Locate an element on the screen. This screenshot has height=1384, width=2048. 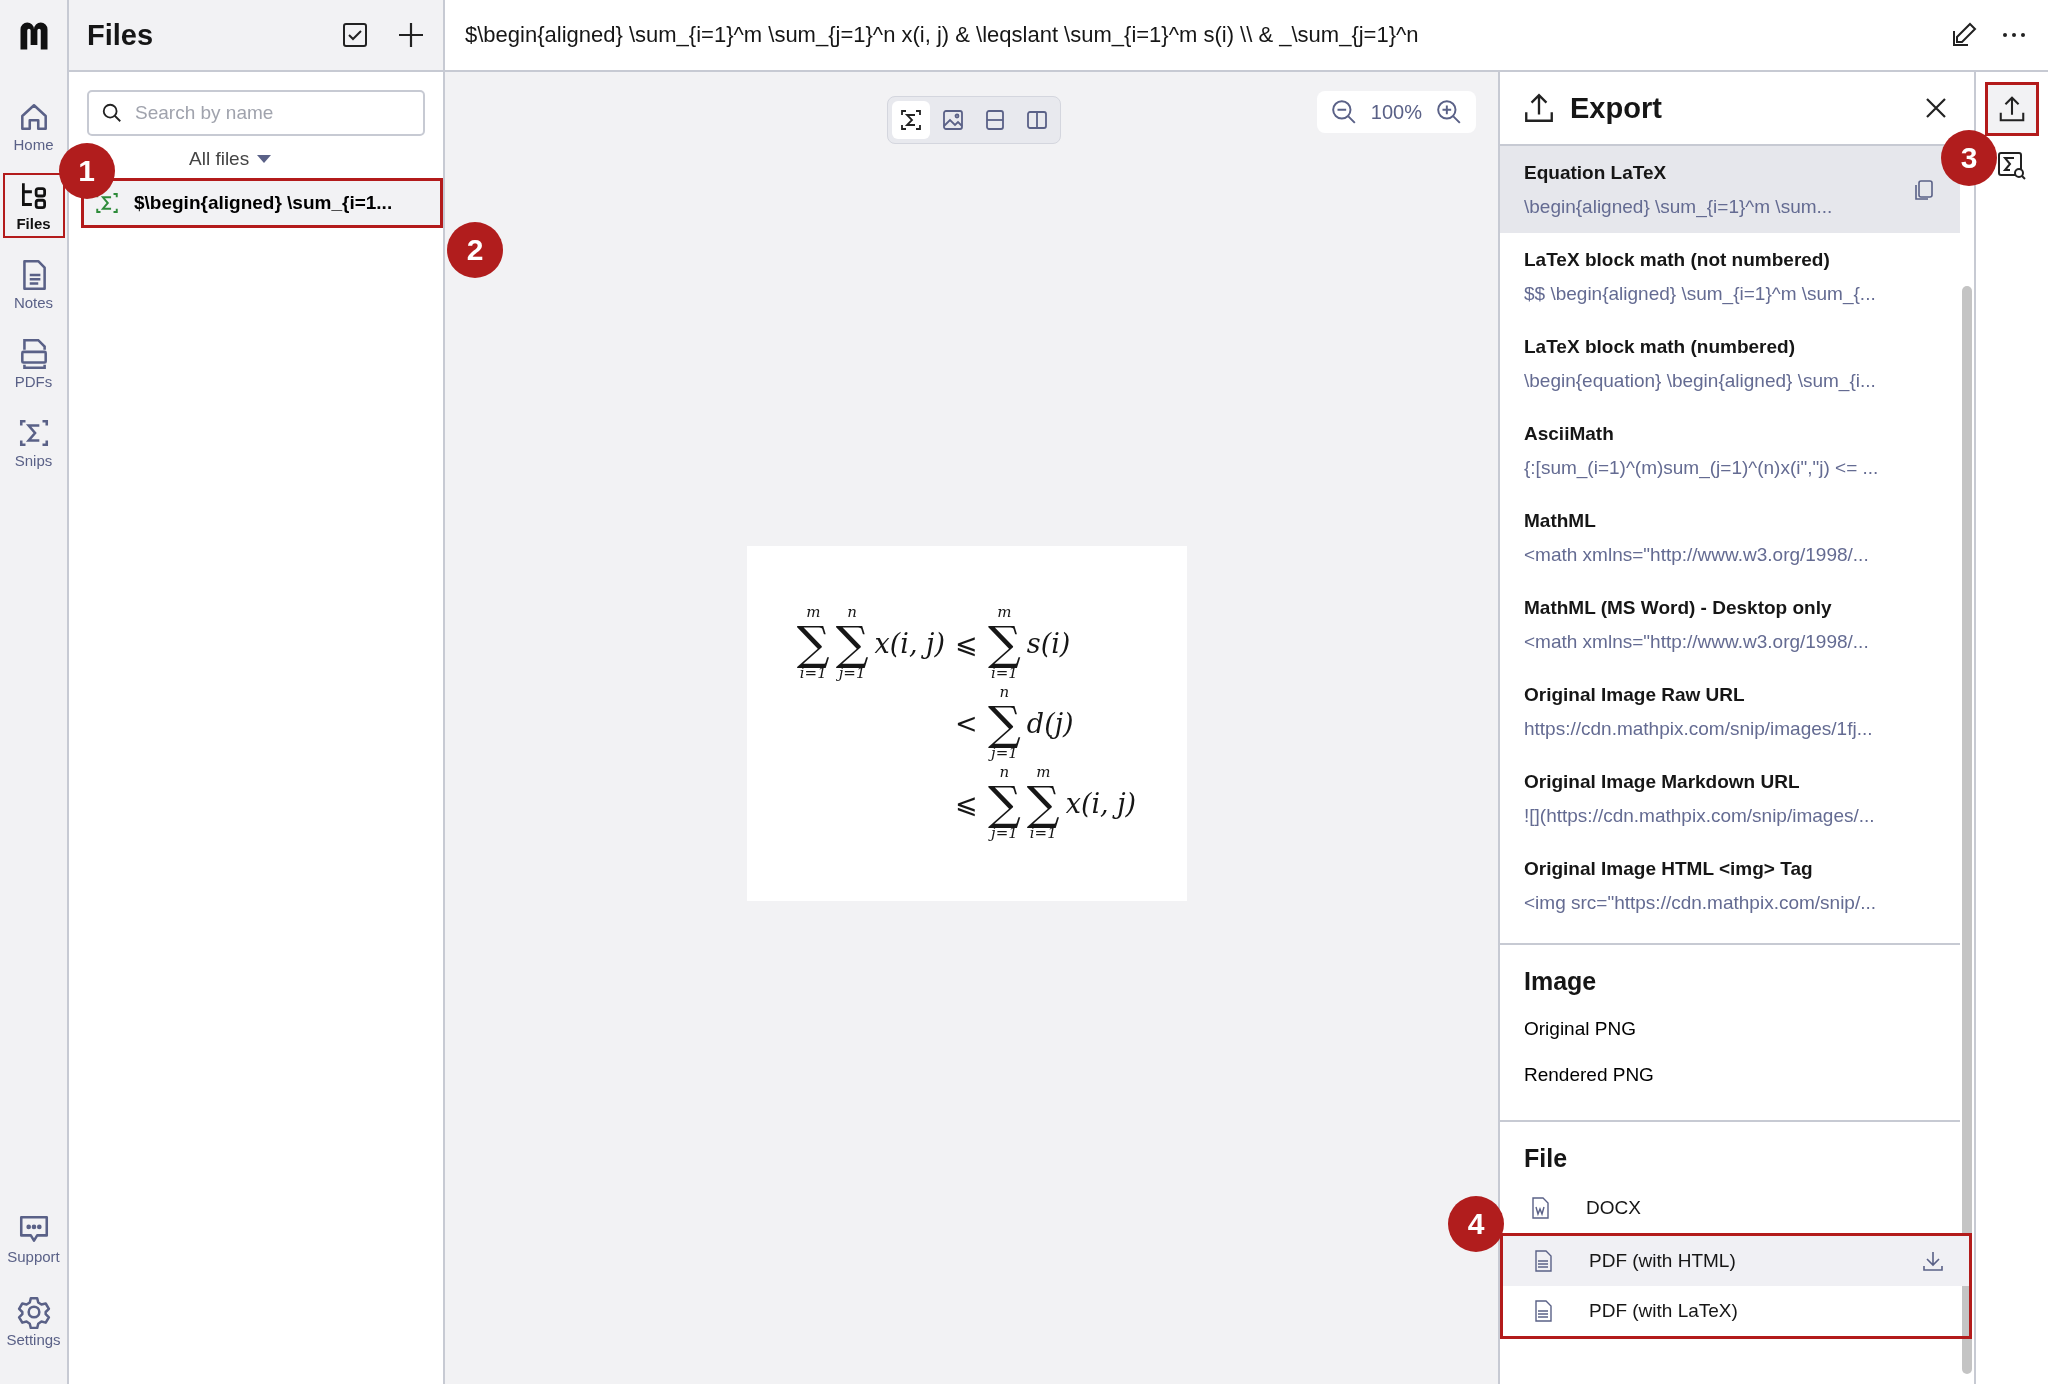
search-icon is located at coordinates (112, 113).